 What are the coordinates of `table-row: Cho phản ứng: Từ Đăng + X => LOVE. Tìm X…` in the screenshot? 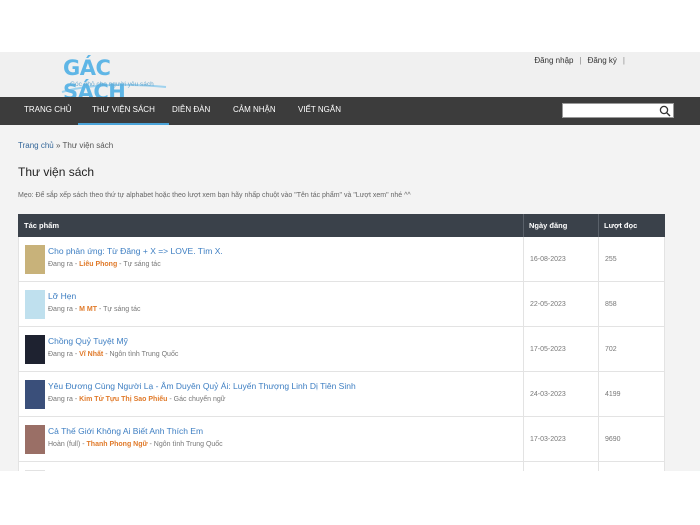 It's located at (341, 259).